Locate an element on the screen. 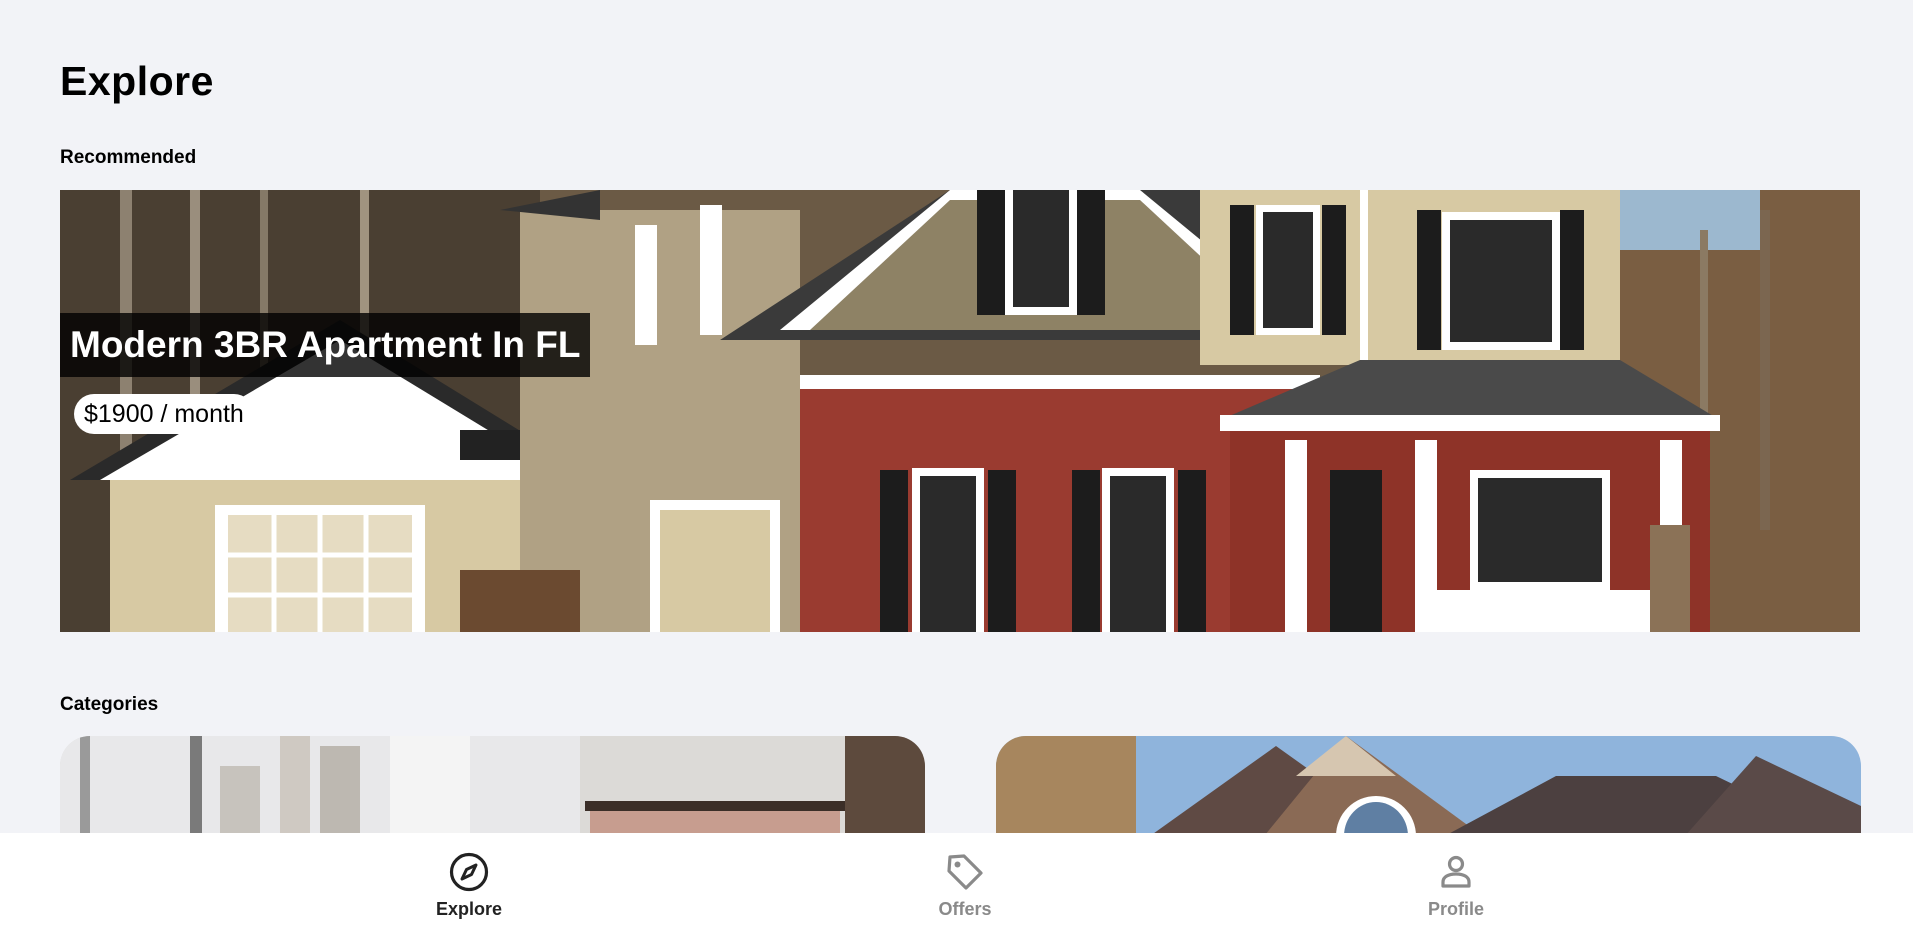 The image size is (1913, 932). bottom-navigation: Explore Offers Profile is located at coordinates (956, 882).